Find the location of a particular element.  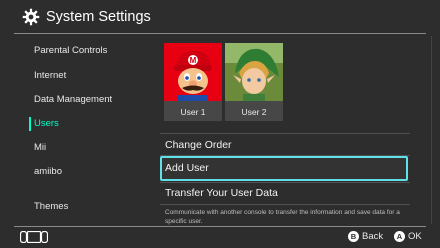

sidebar-item-themes: Themes is located at coordinates (51, 207).